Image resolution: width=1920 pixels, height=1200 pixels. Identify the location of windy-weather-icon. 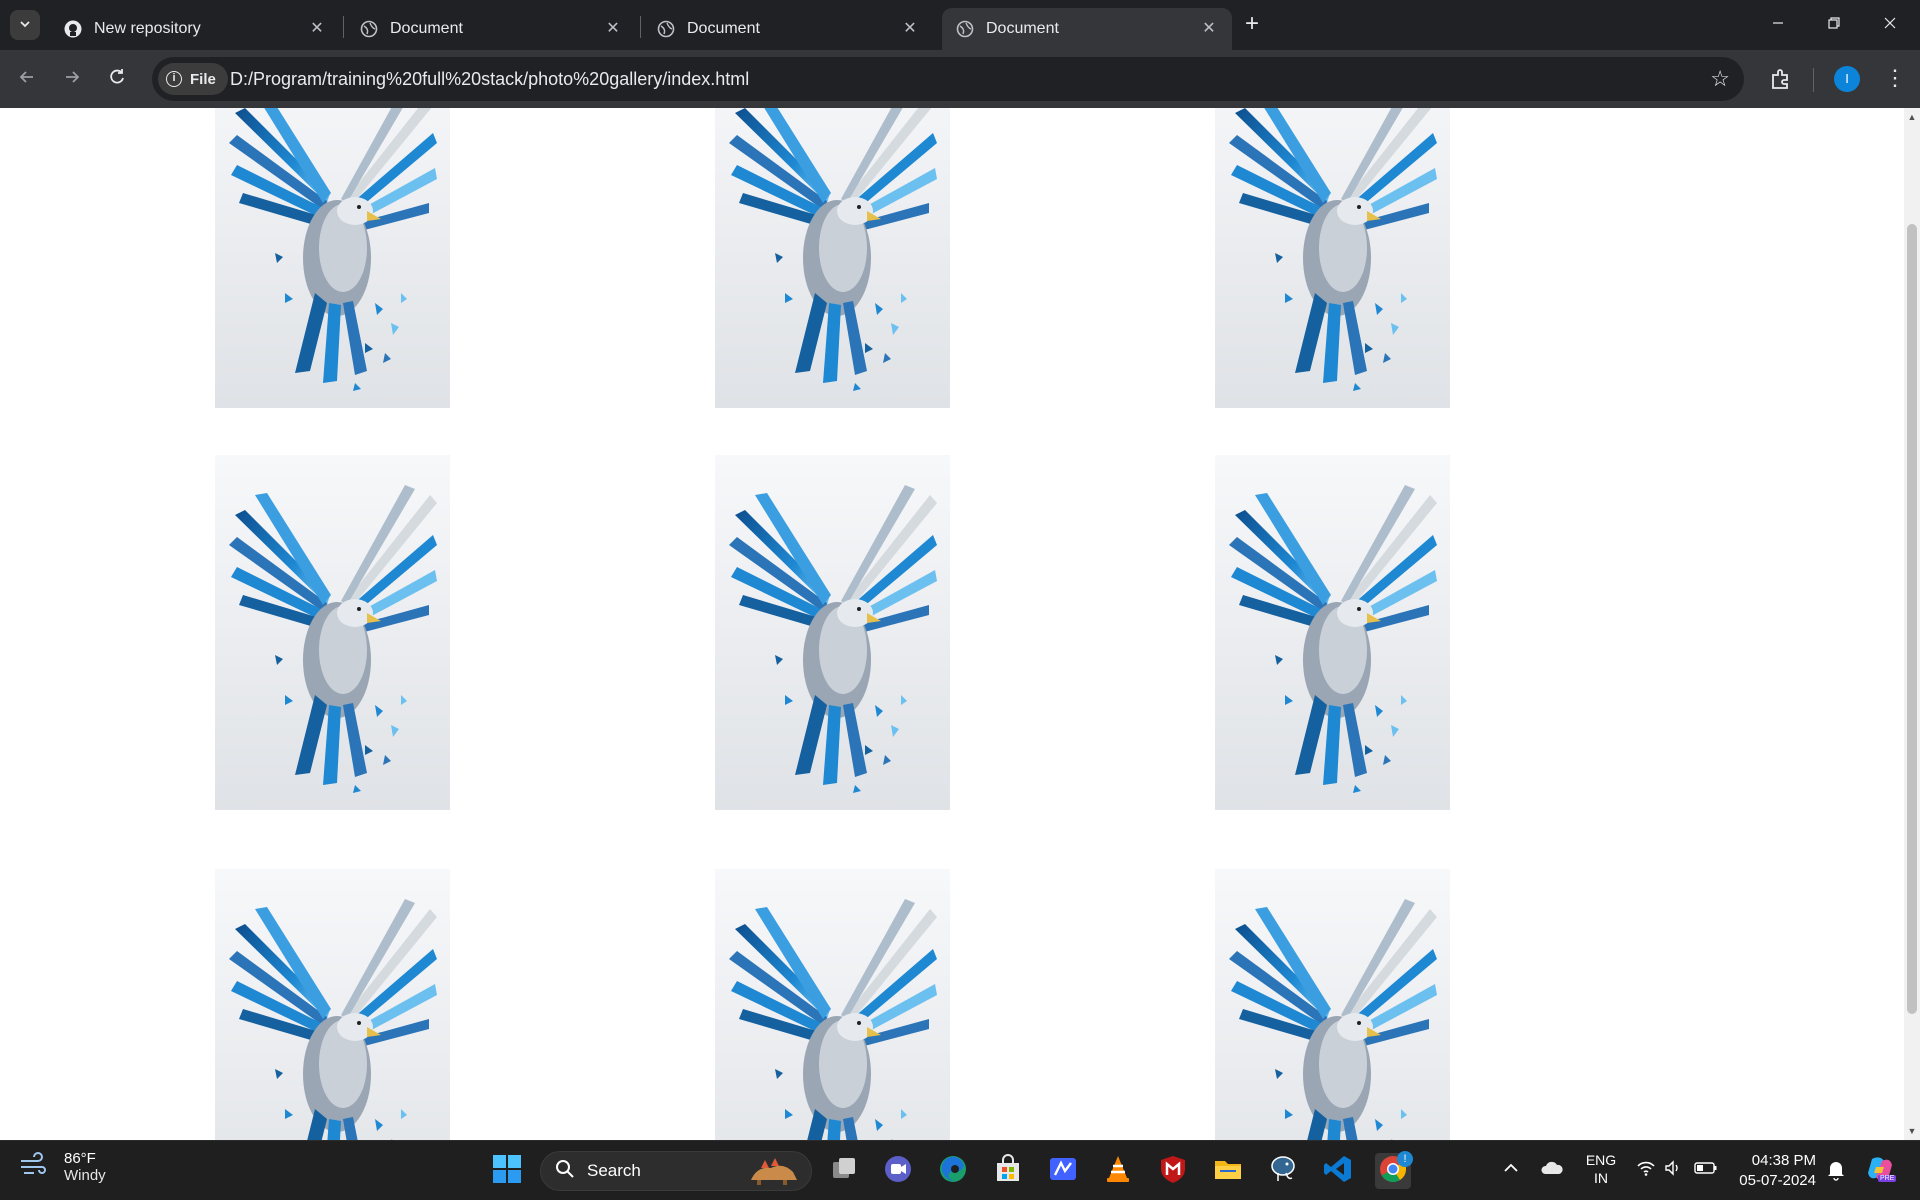
(33, 1166).